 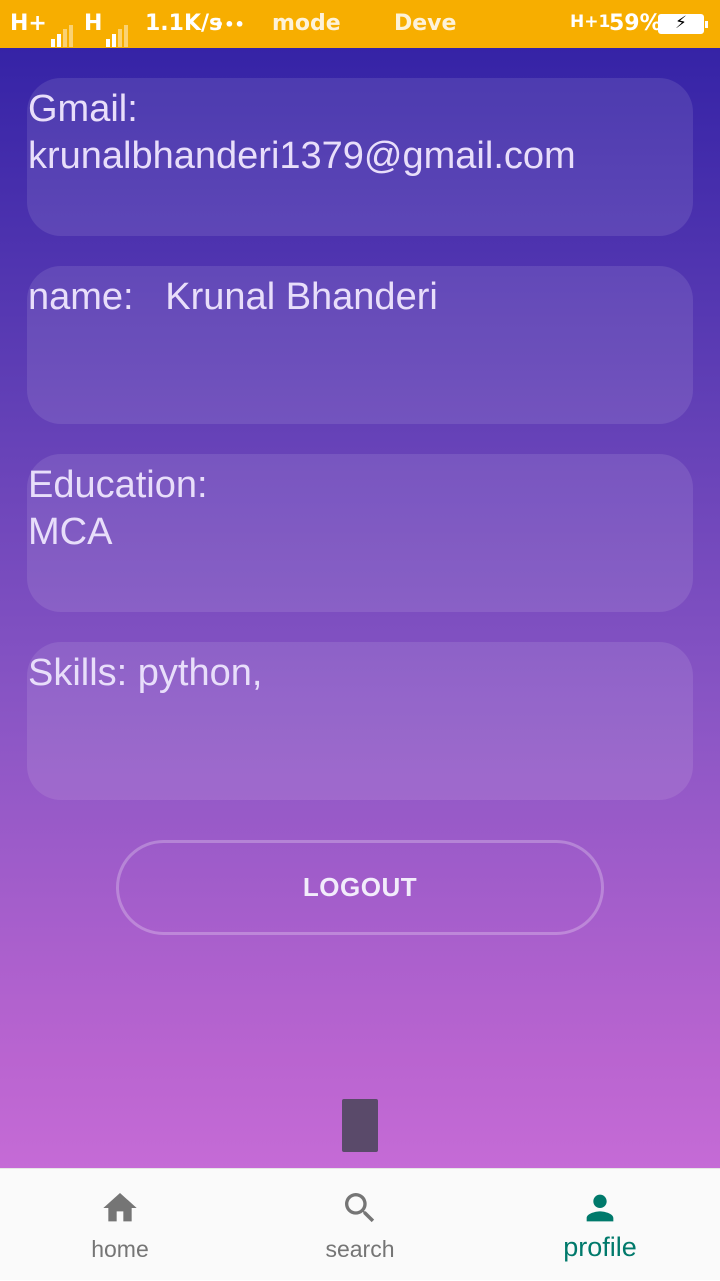 I want to click on search-icon, so click(x=360, y=1208).